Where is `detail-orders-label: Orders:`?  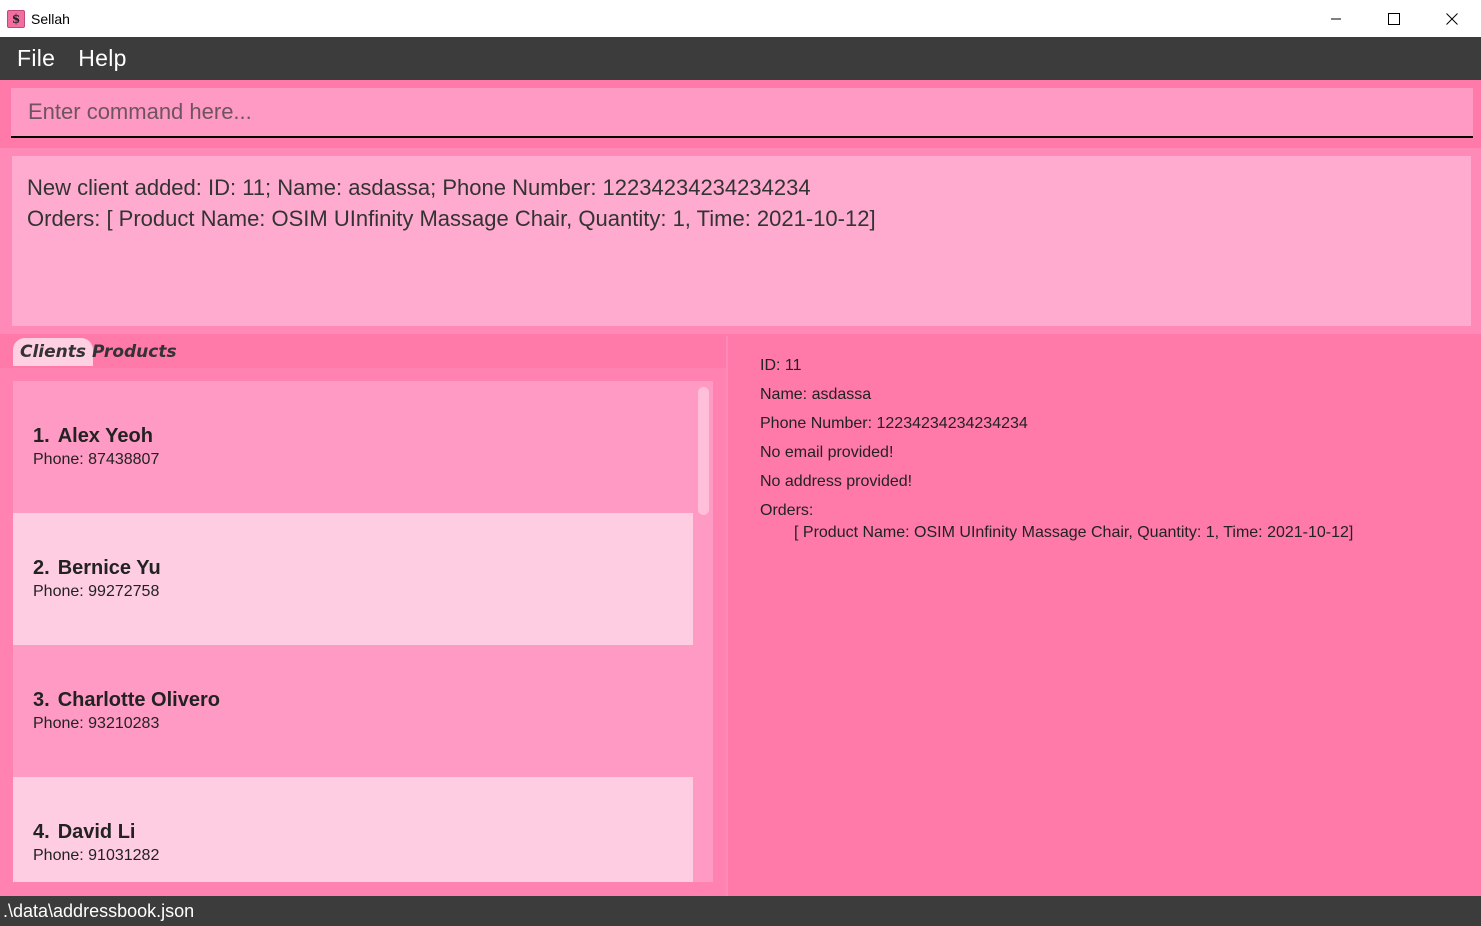 detail-orders-label: Orders: is located at coordinates (787, 510).